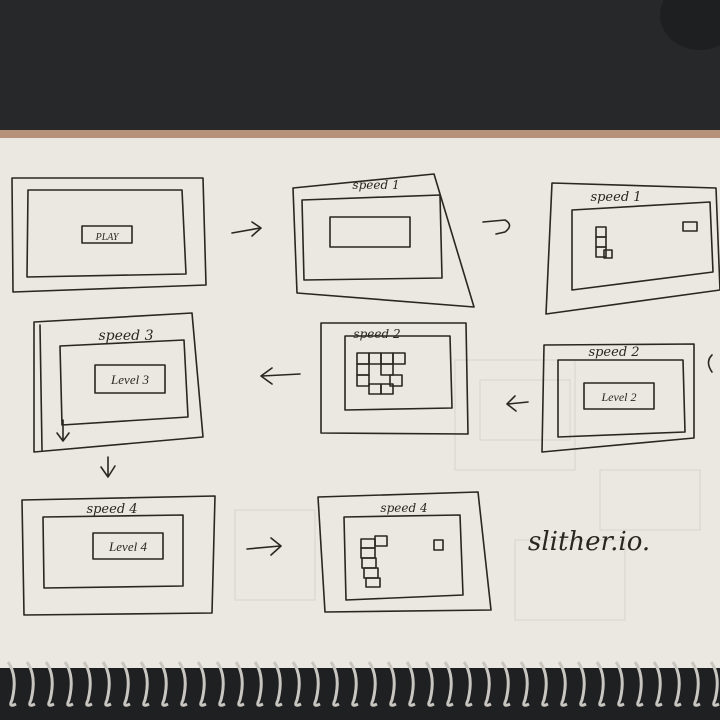 This screenshot has width=720, height=720. What do you see at coordinates (615, 197) in the screenshot?
I see `panel-3-title: speed 1` at bounding box center [615, 197].